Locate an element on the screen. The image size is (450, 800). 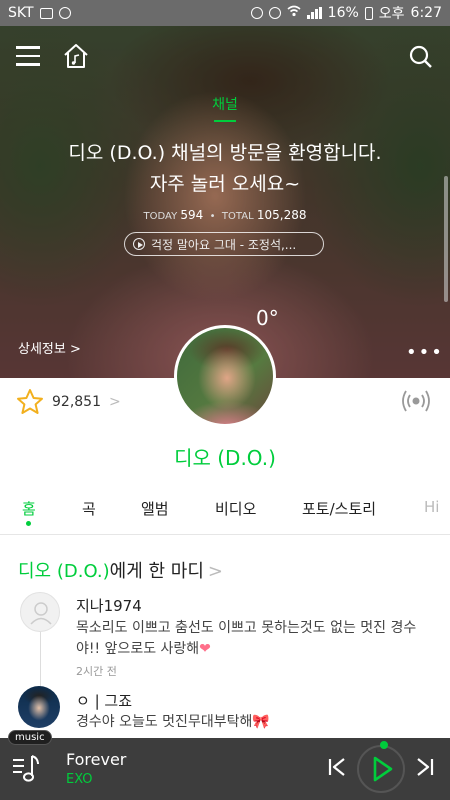
detail-info-link: 상세정보 > is located at coordinates (49, 347).